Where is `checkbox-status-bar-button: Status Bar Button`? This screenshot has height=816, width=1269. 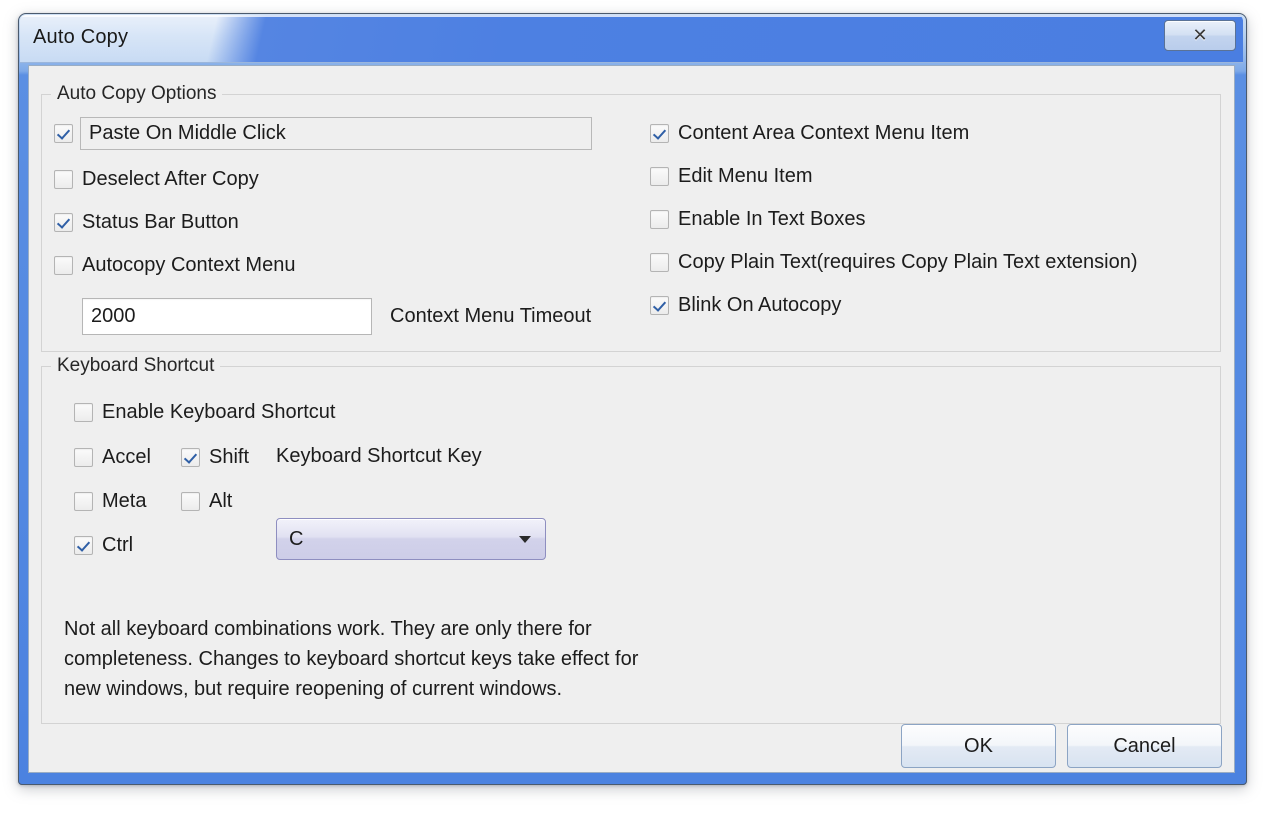 checkbox-status-bar-button: Status Bar Button is located at coordinates (146, 222).